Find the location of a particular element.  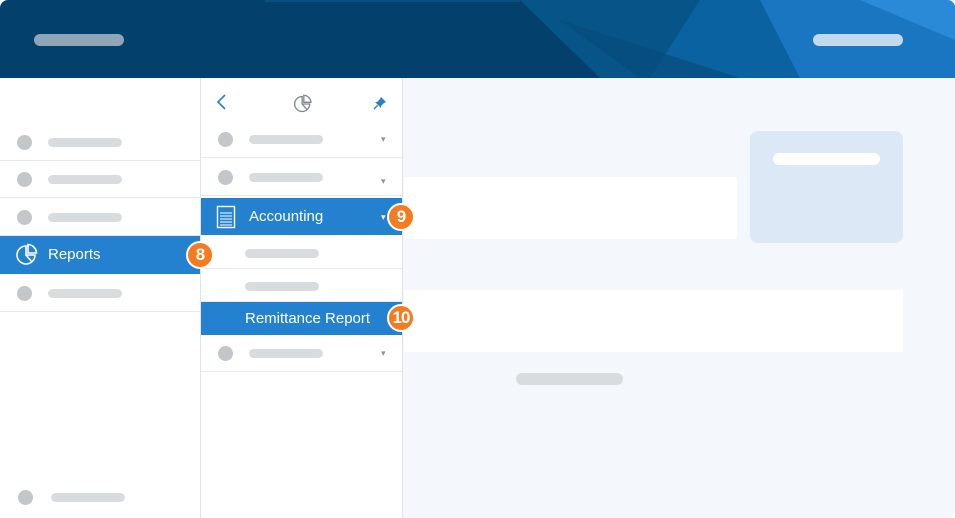

subpanel-child-remittance-report: Remittance Report is located at coordinates (301, 318).